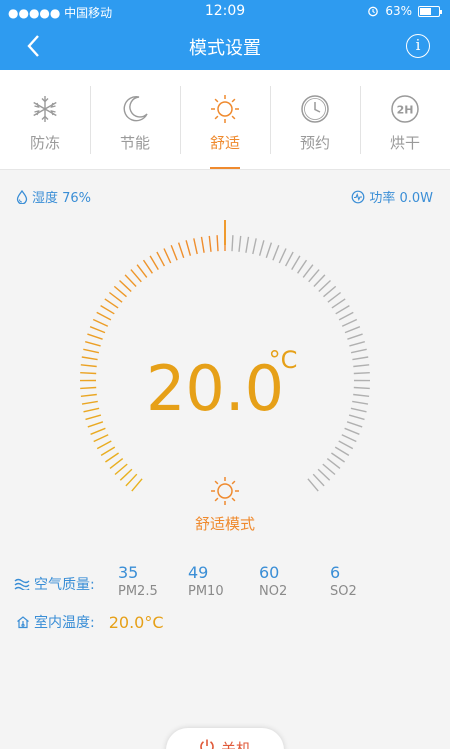 This screenshot has width=450, height=749. Describe the element at coordinates (206, 591) in the screenshot. I see `aq-name: PM10` at that location.